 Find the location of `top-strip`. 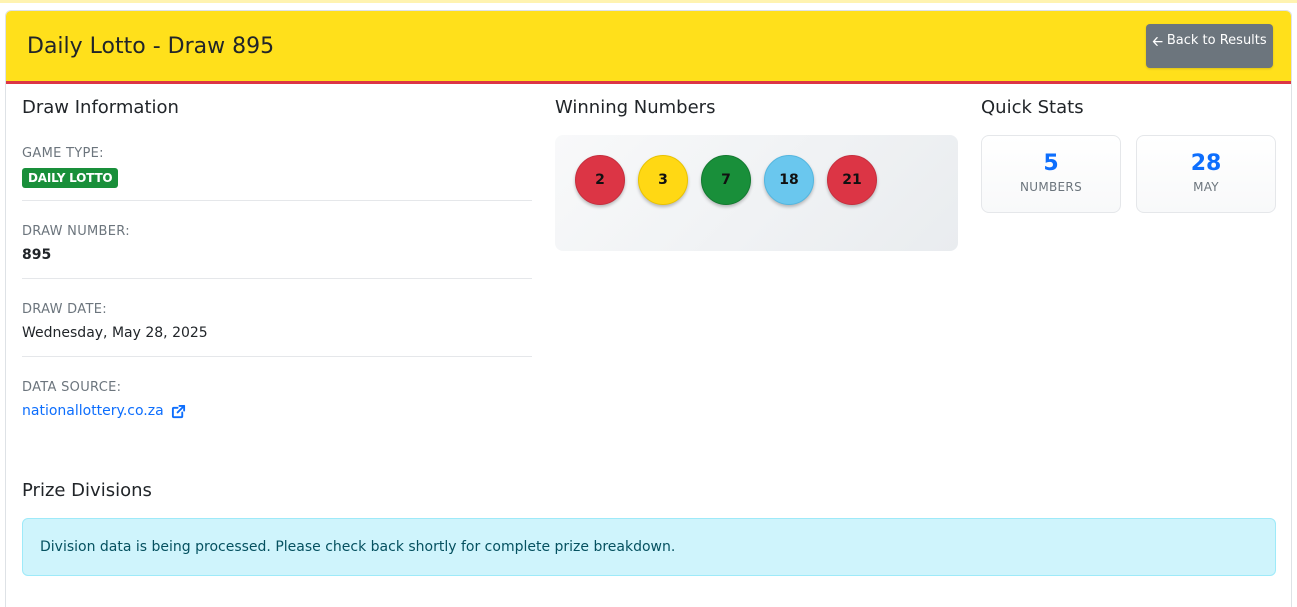

top-strip is located at coordinates (648, 1).